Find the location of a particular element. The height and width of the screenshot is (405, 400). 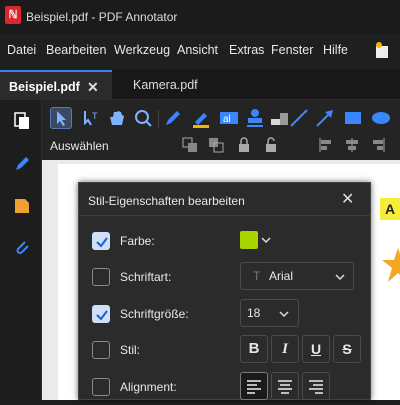

menu-werkzeug: Werkzeug is located at coordinates (142, 50).